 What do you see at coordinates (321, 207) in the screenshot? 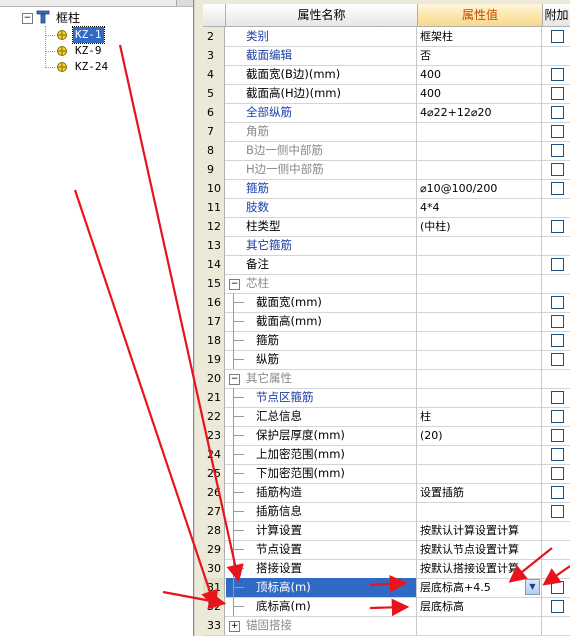
I see `property-name-cell: 肢数` at bounding box center [321, 207].